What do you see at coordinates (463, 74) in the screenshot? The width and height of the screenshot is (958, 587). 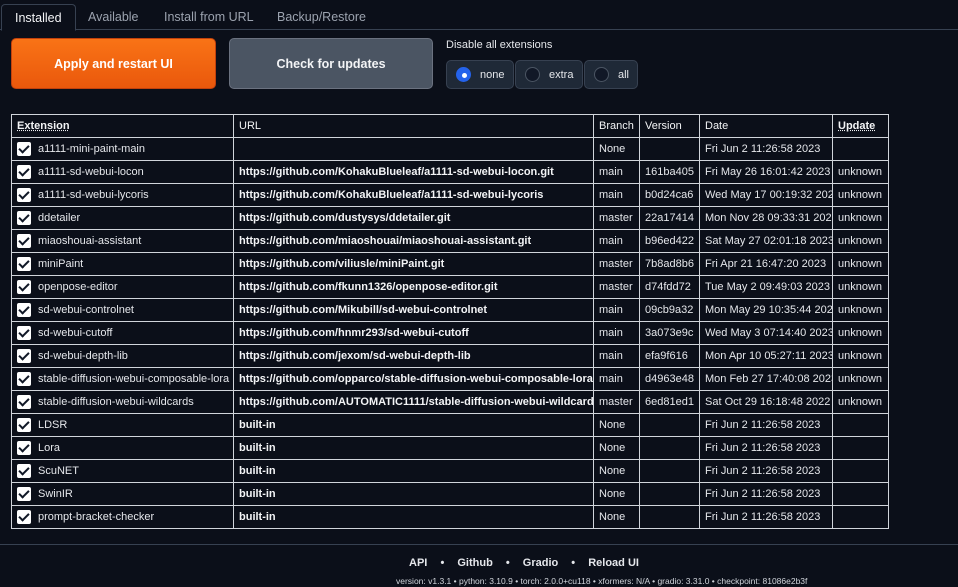 I see `radio-dot-none` at bounding box center [463, 74].